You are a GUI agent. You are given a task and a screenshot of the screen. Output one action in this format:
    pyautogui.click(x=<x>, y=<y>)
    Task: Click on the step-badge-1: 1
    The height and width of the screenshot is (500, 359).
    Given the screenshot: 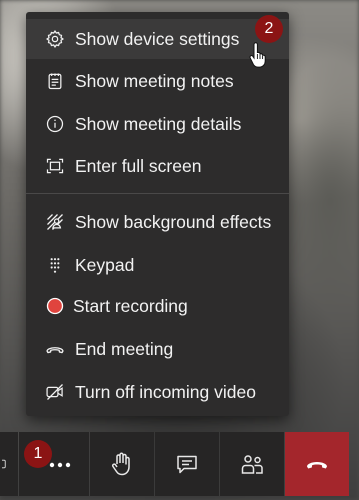 What is the action you would take?
    pyautogui.click(x=38, y=454)
    